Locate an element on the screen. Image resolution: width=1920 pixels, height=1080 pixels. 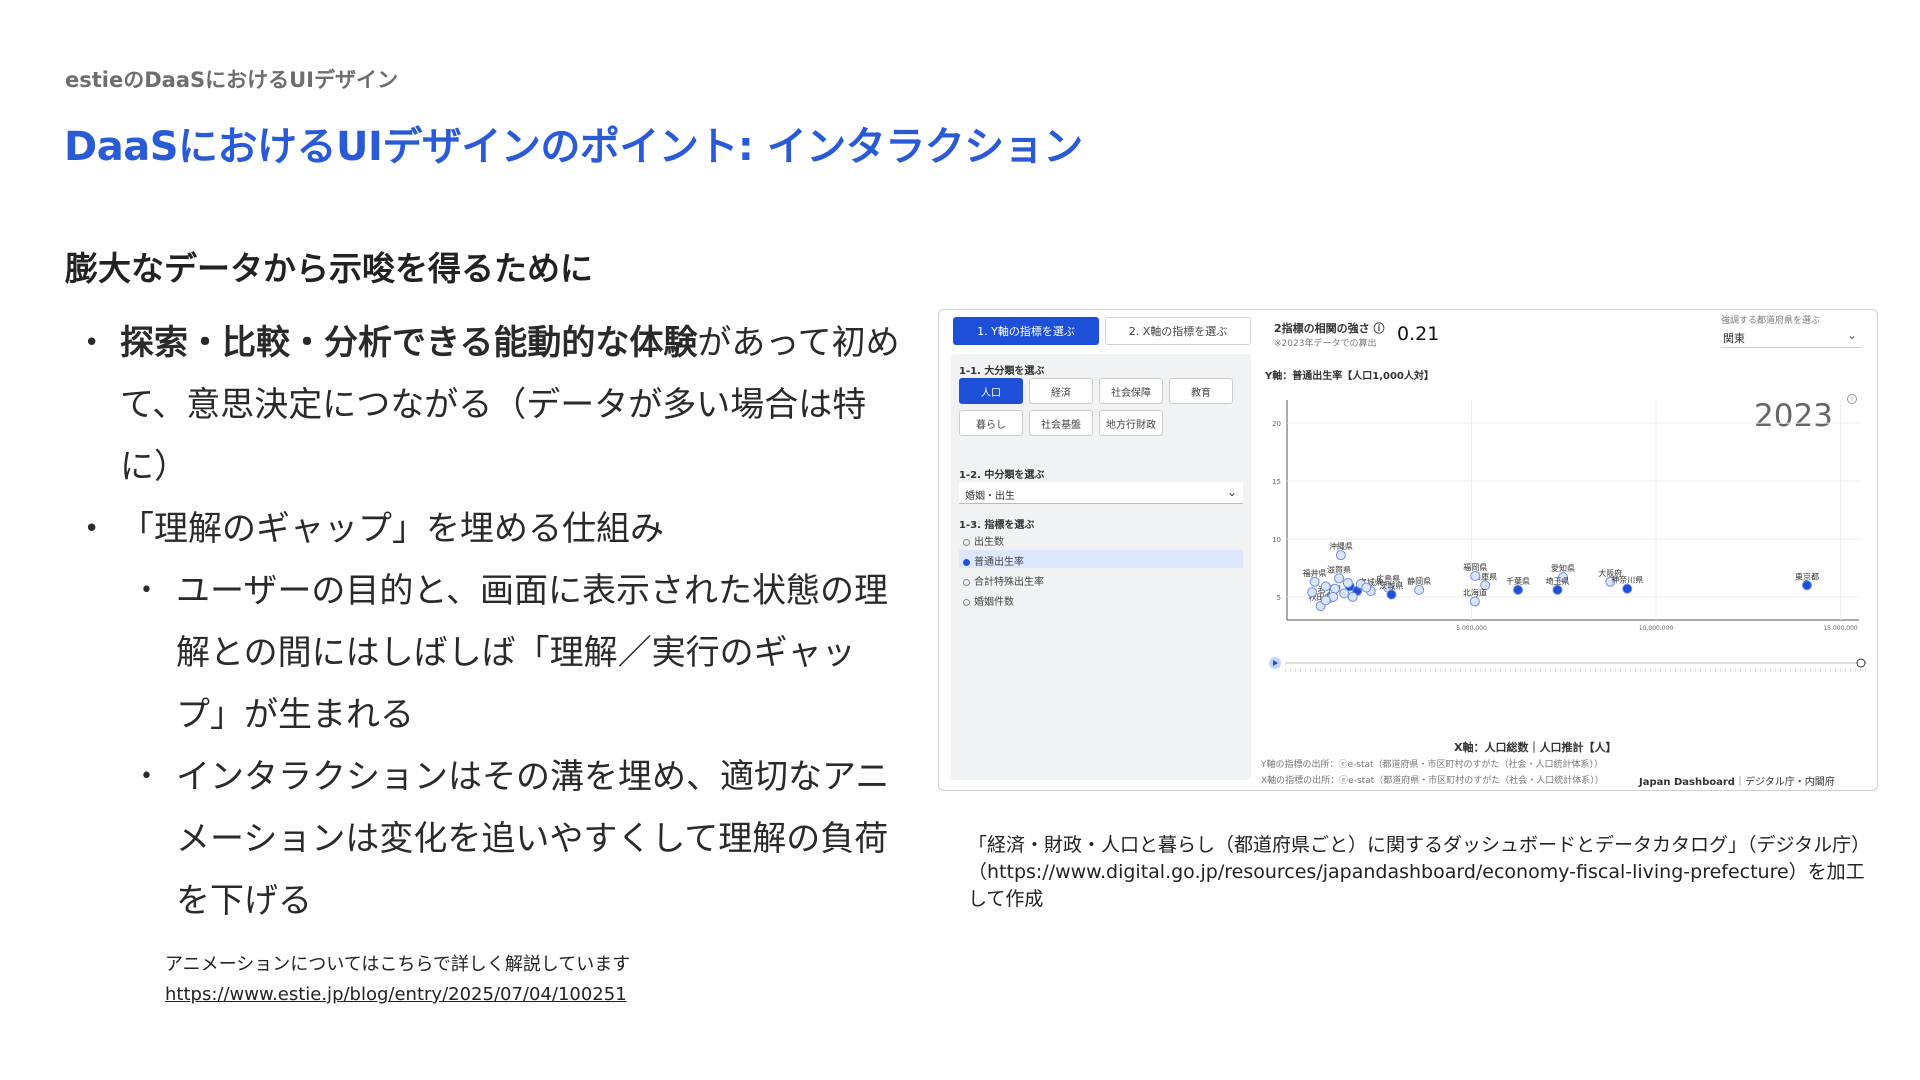
y-tick-label: 15 is located at coordinates (1276, 482).